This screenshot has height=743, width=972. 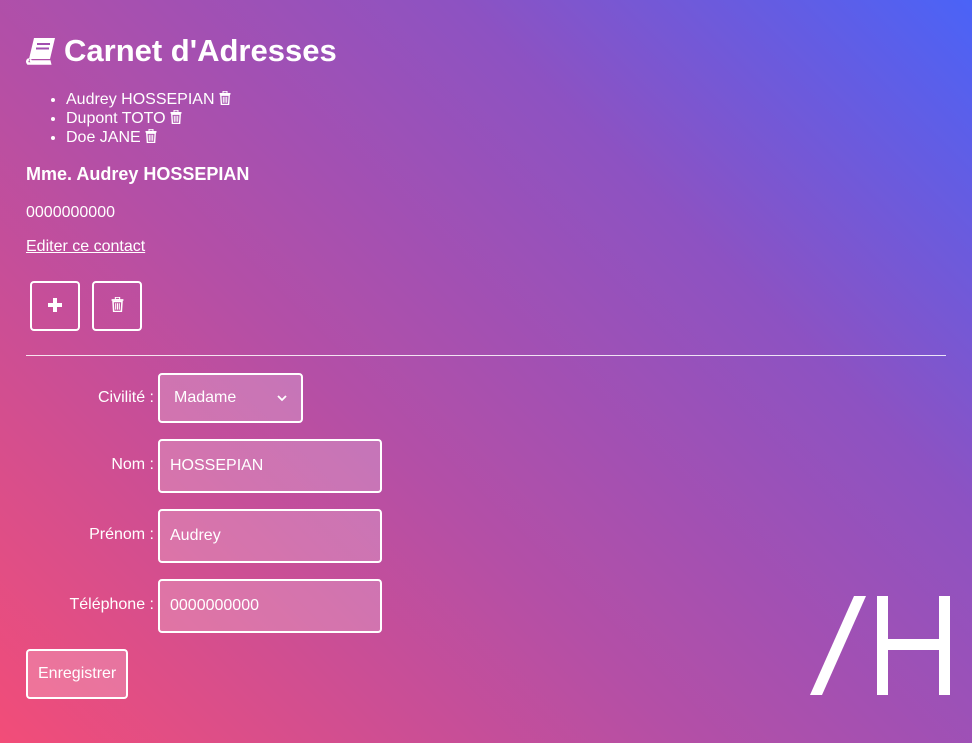 What do you see at coordinates (270, 536) in the screenshot?
I see `prenom-input: Audrey` at bounding box center [270, 536].